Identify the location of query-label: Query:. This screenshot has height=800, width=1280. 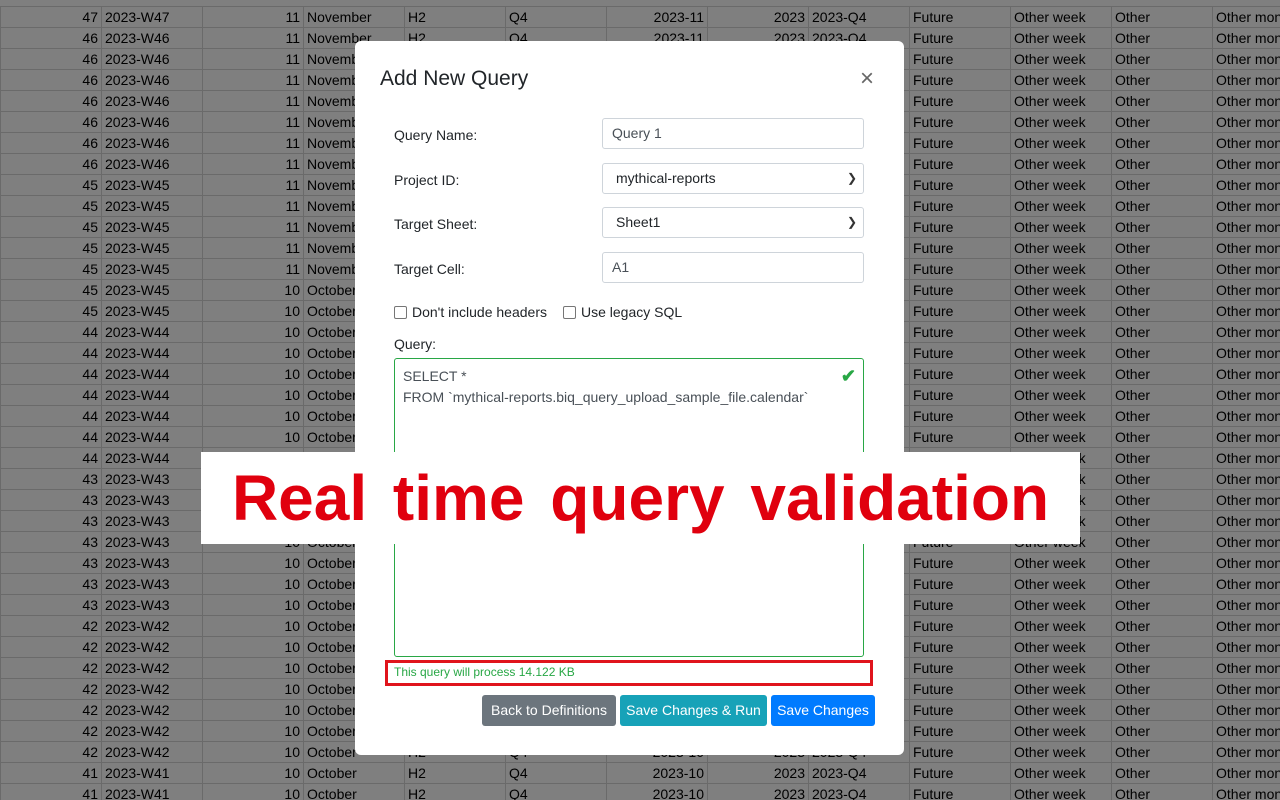
(415, 344).